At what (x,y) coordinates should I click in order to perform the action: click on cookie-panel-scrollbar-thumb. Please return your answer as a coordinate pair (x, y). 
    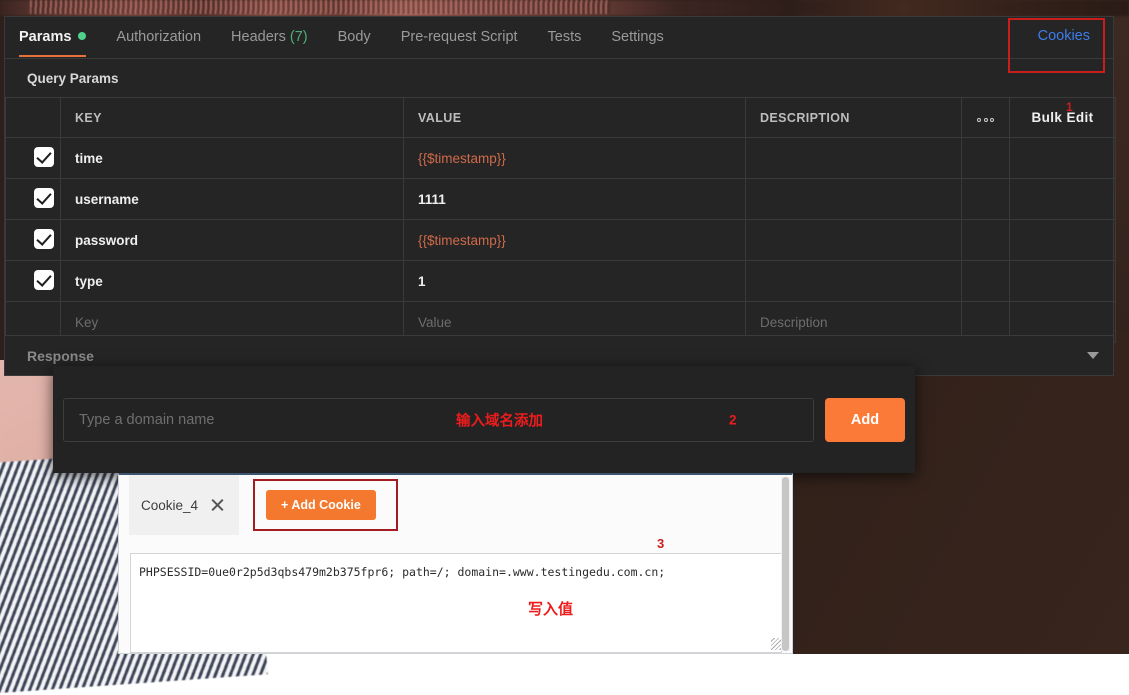
    Looking at the image, I should click on (785, 564).